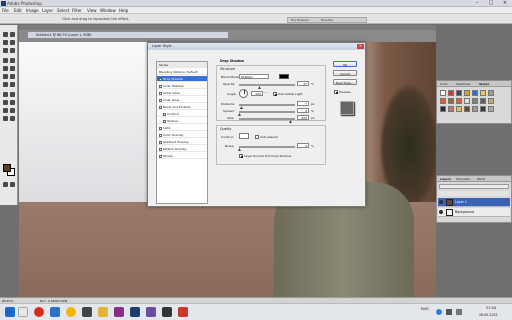  What do you see at coordinates (12, 60) in the screenshot?
I see `brush-tool-icon` at bounding box center [12, 60].